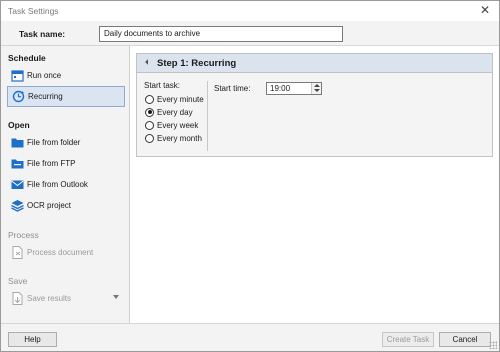 The image size is (500, 352). What do you see at coordinates (162, 85) in the screenshot?
I see `start-task-label: Start task:` at bounding box center [162, 85].